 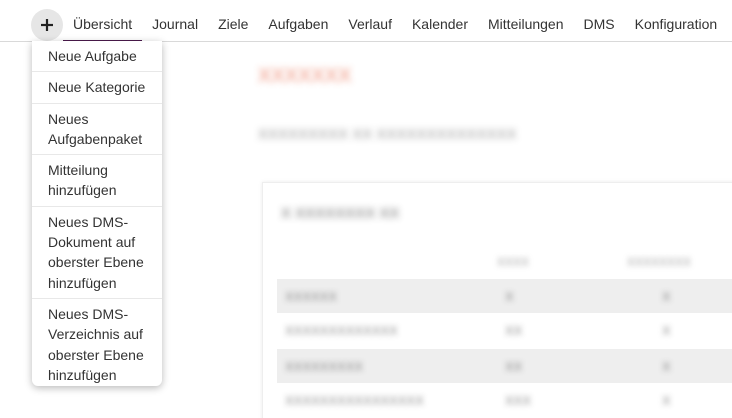 I want to click on row-value: XXX, so click(x=518, y=400).